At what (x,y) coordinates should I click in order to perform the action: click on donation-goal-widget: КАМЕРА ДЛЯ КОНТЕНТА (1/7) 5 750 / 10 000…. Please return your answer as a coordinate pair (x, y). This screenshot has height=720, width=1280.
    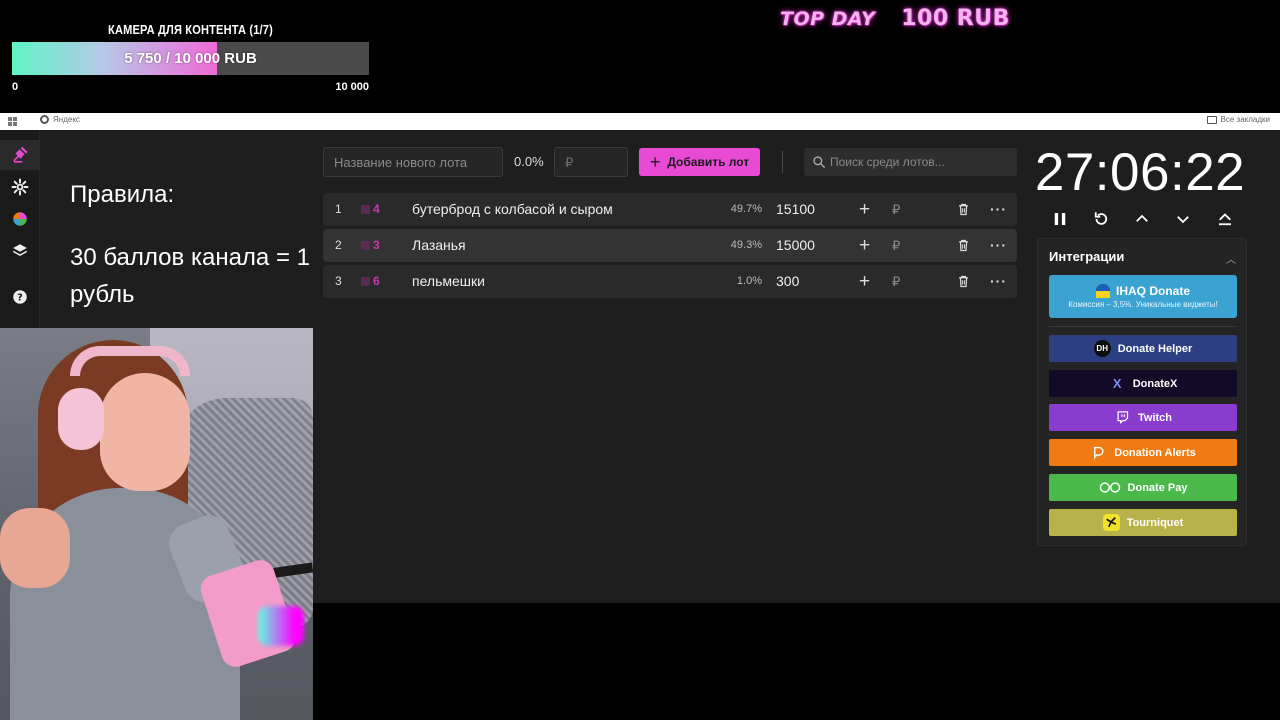
    Looking at the image, I should click on (190, 56).